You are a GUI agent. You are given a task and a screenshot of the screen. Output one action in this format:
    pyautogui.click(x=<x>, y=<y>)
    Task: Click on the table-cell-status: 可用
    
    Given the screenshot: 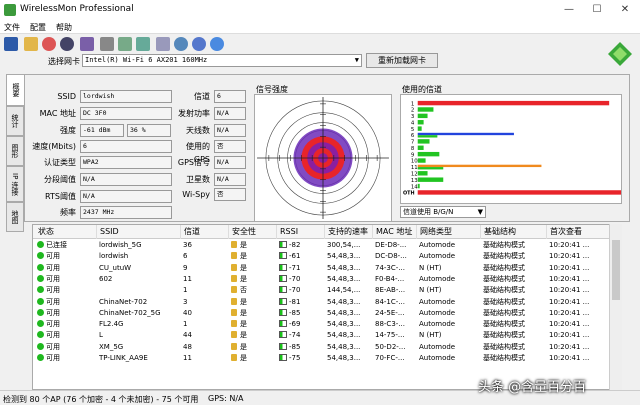 What is the action you would take?
    pyautogui.click(x=68, y=268)
    